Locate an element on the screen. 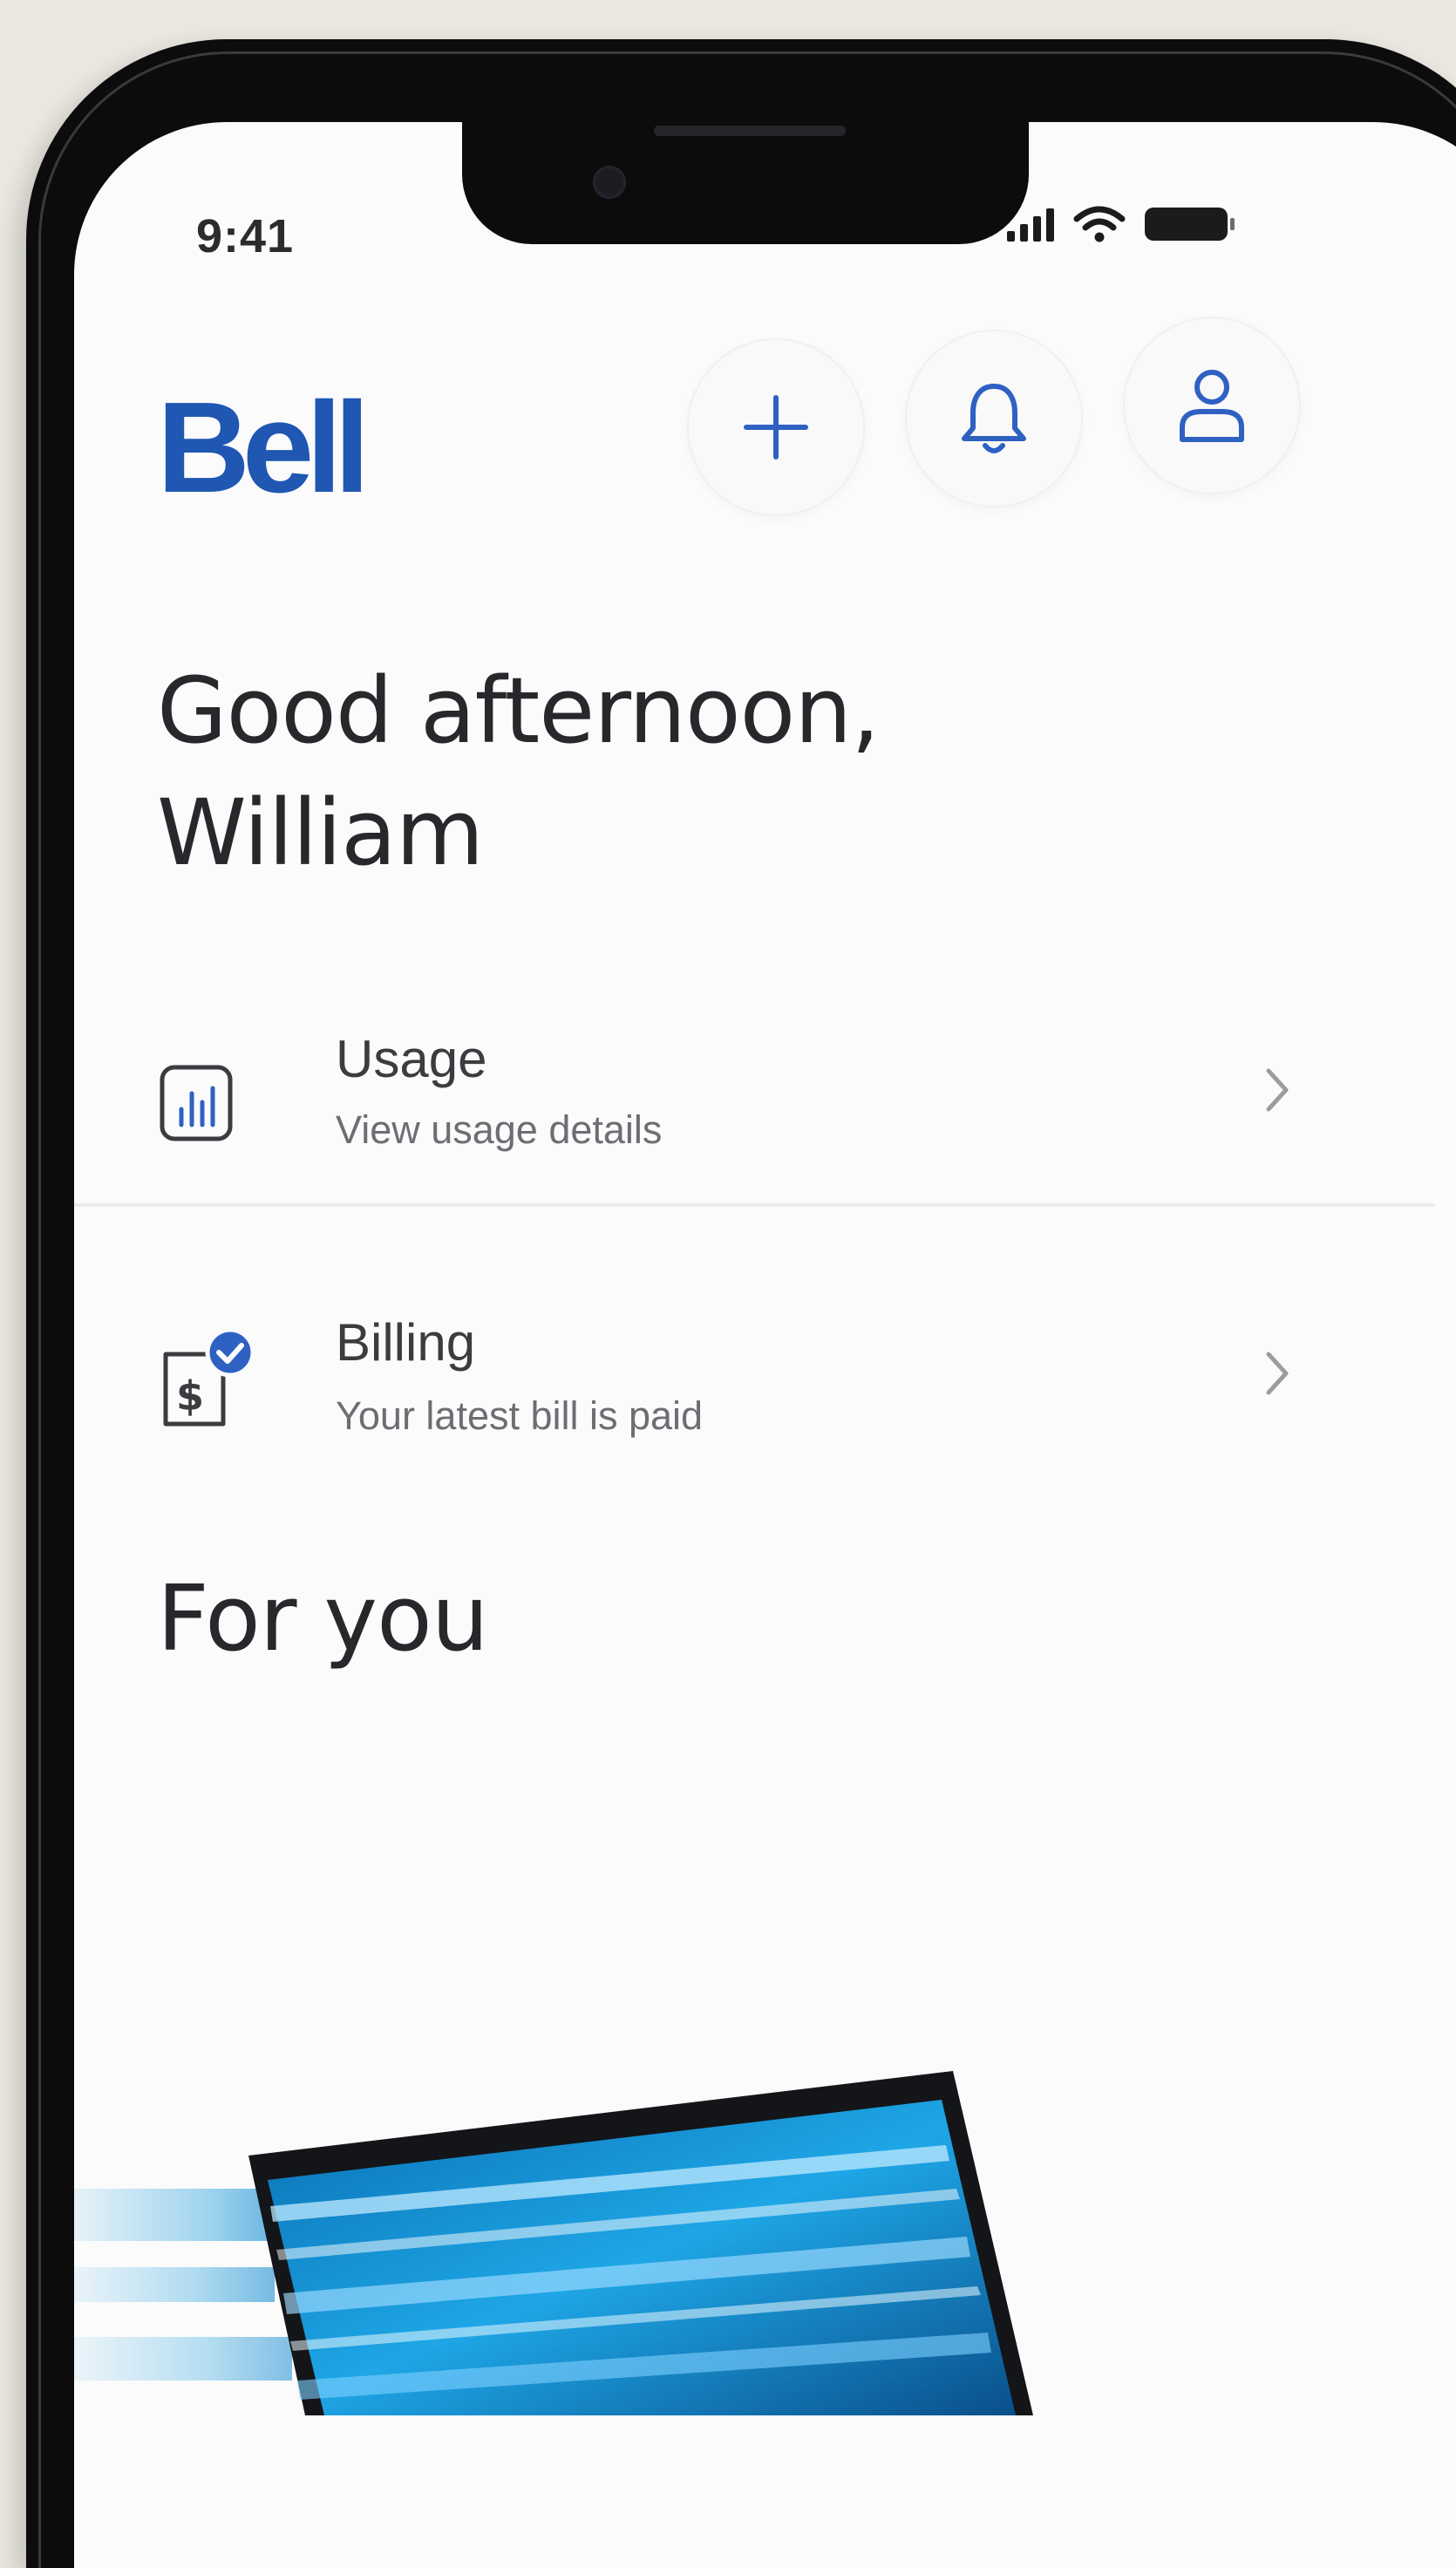 The image size is (1456, 2568). usage-title: Usage is located at coordinates (411, 1059).